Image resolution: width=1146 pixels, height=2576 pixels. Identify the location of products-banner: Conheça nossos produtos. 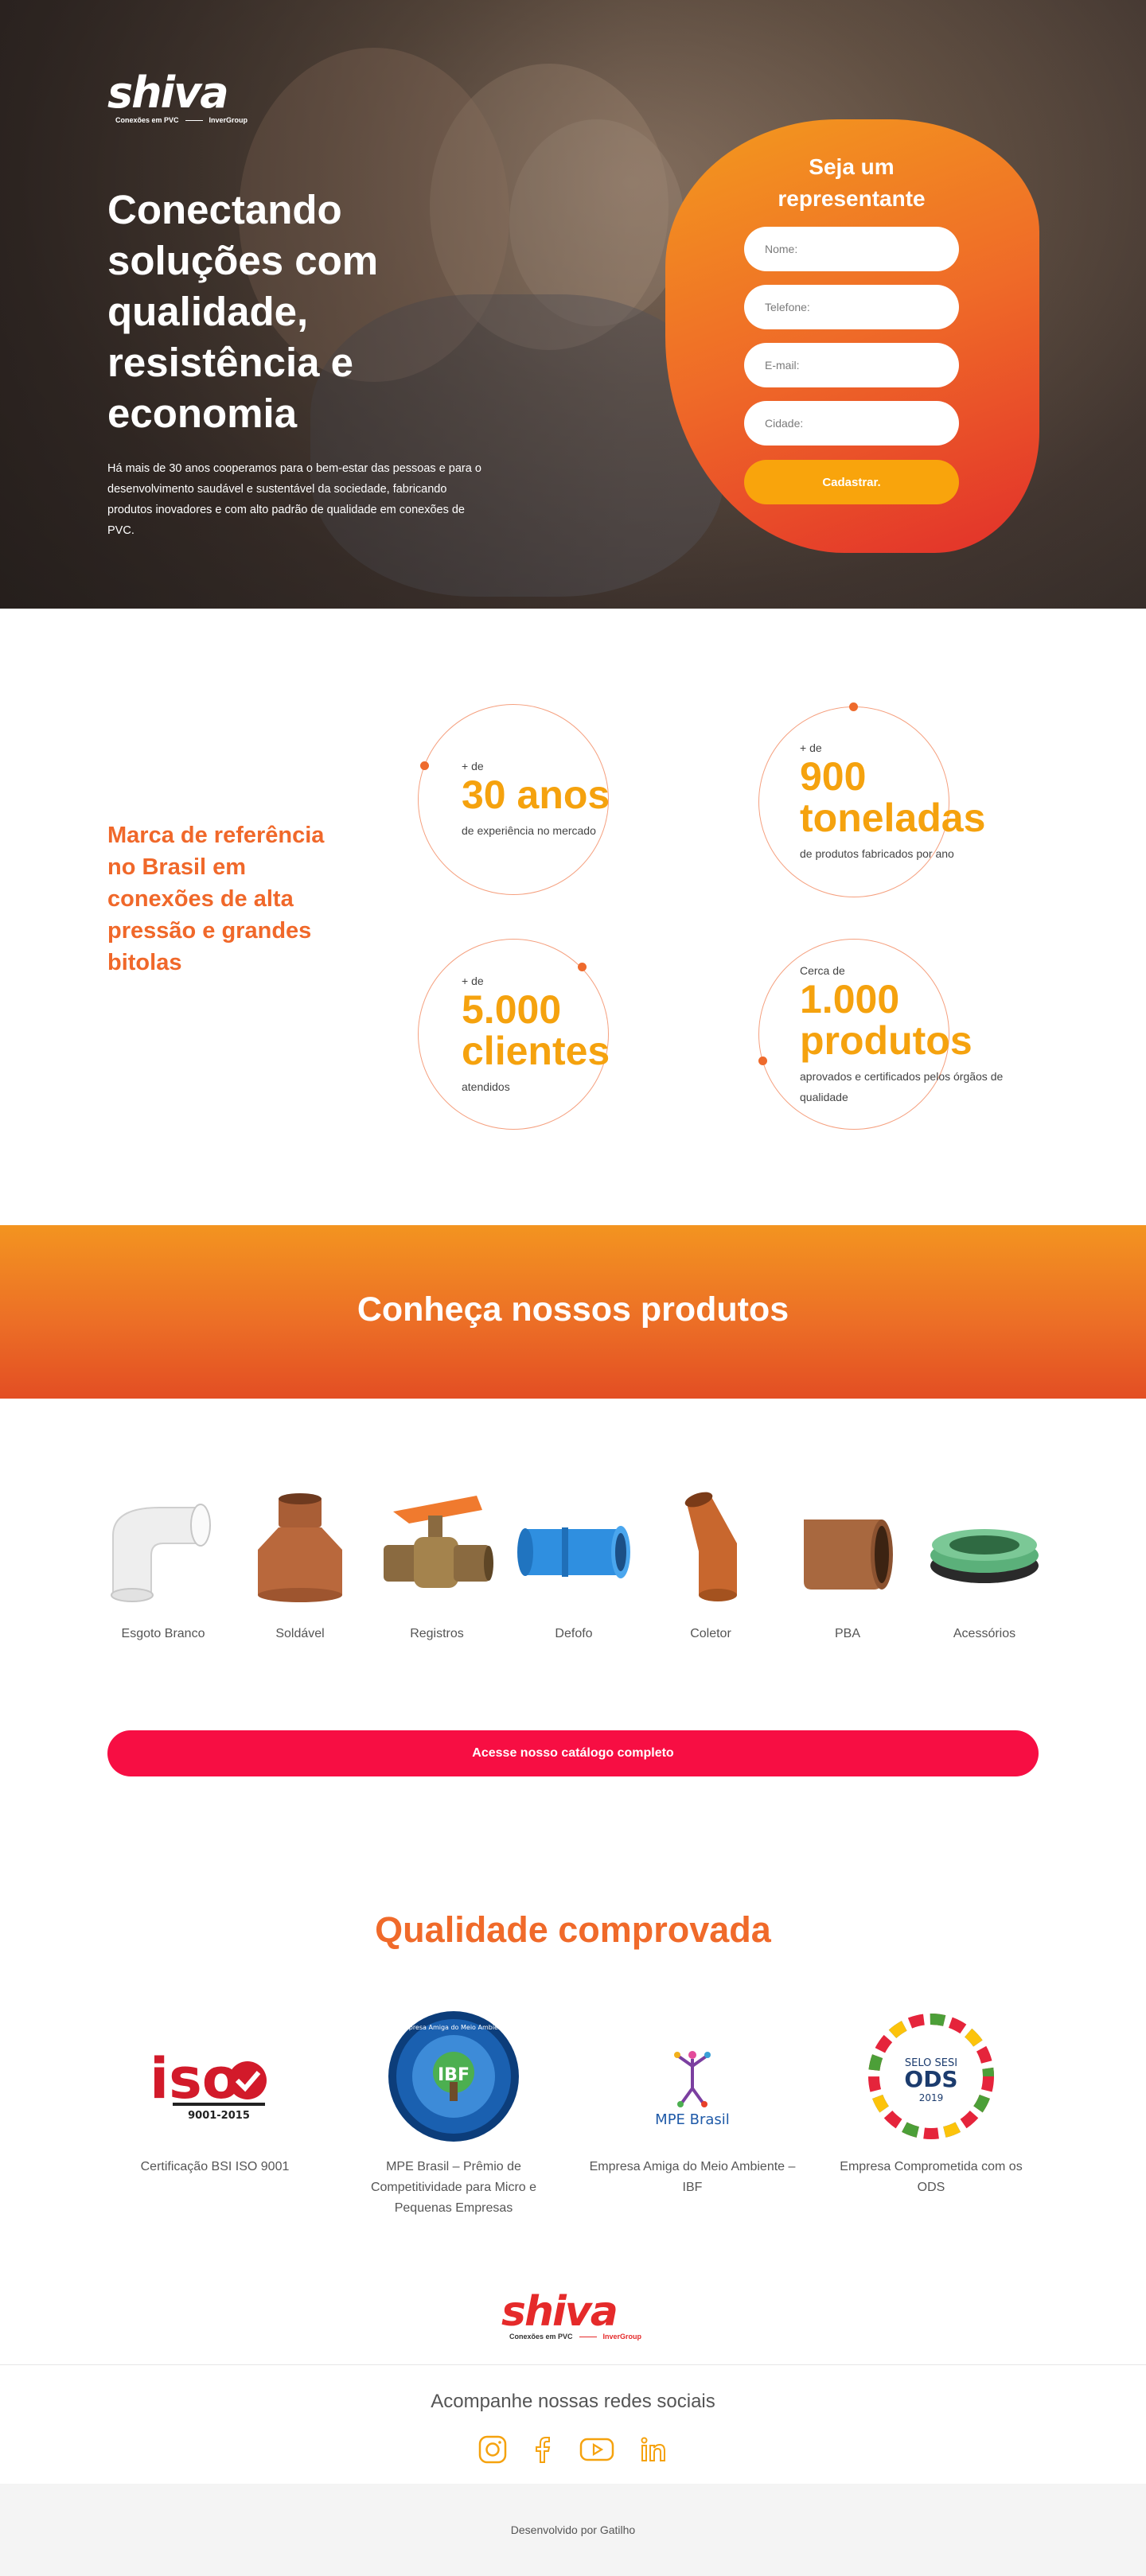
(573, 1312).